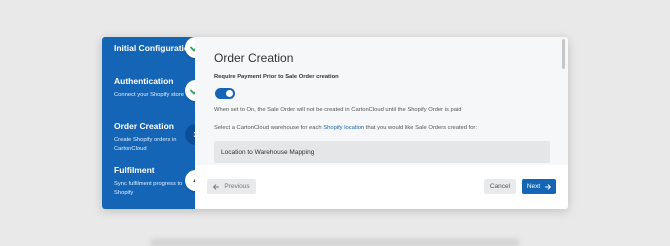  I want to click on location-mapping-header: Location to Warehouse Mapping, so click(382, 152).